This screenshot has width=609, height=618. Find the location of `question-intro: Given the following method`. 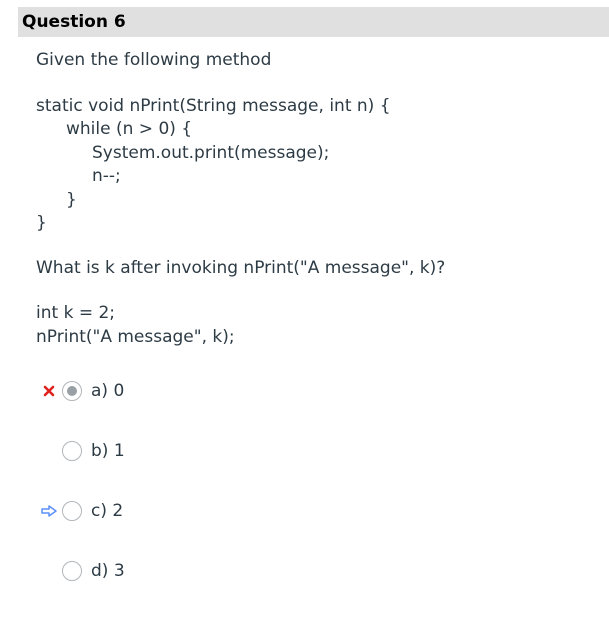

question-intro: Given the following method is located at coordinates (154, 60).